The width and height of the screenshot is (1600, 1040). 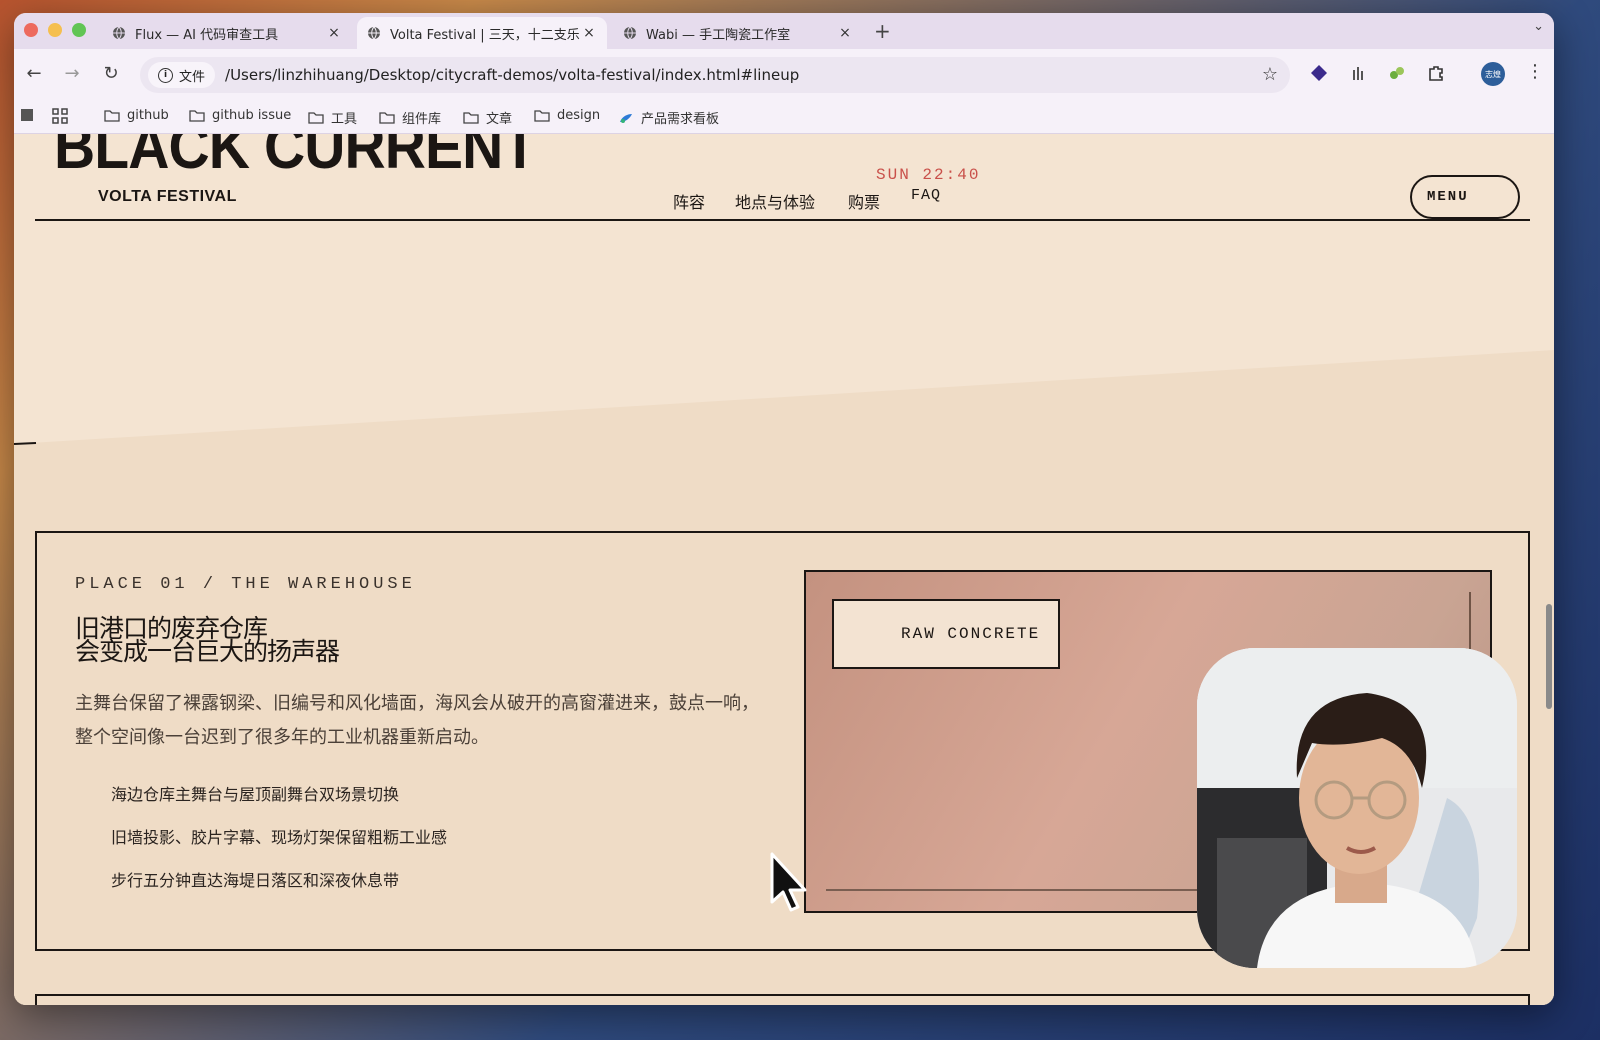 I want to click on bookmark-github: github, so click(x=136, y=115).